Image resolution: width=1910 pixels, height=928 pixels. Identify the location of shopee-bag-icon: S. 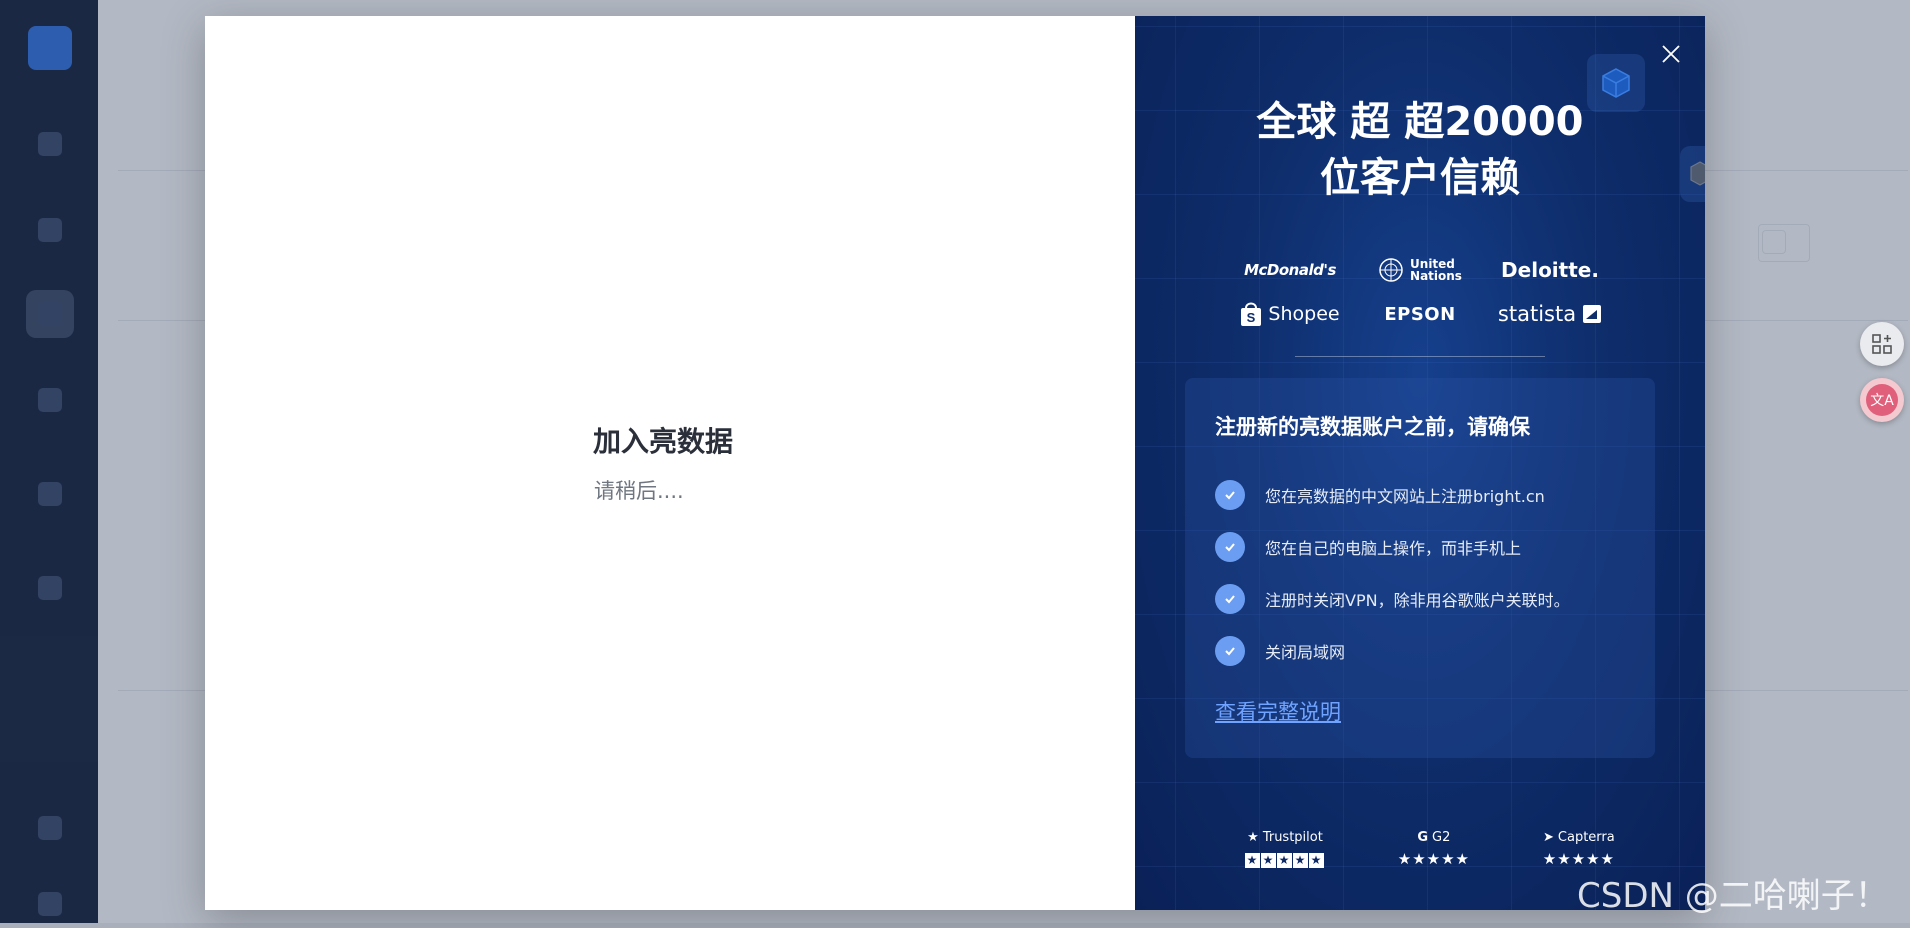
(1251, 314).